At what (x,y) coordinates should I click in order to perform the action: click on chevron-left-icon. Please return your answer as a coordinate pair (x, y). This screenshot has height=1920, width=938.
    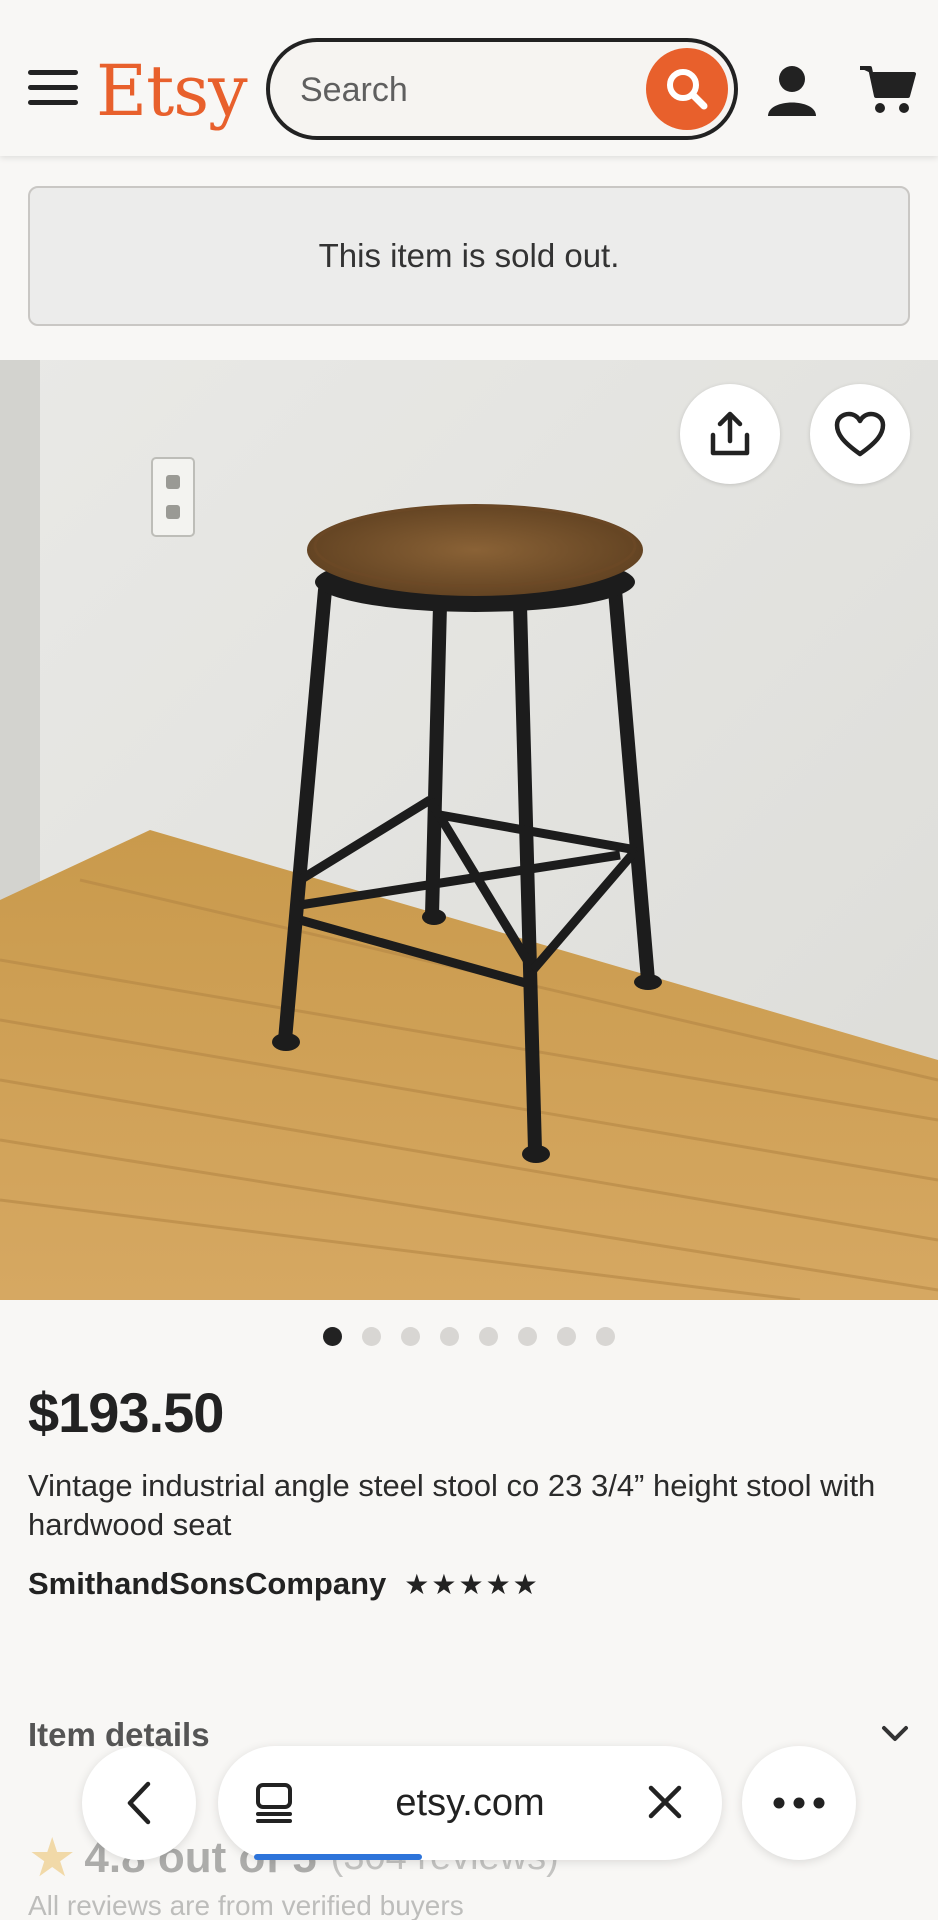
    Looking at the image, I should click on (139, 1803).